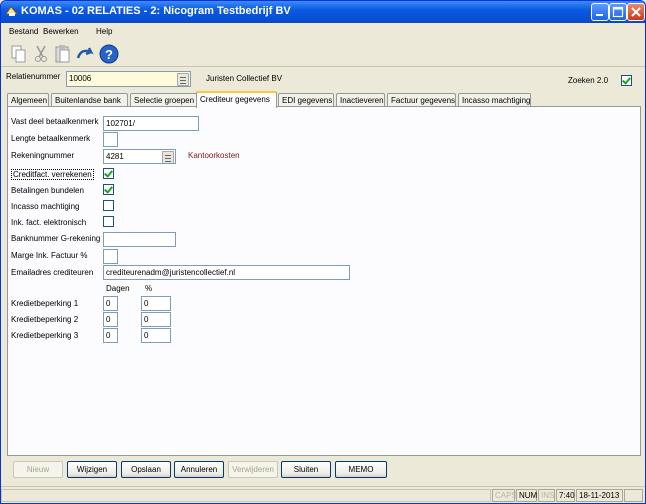 The image size is (646, 504). What do you see at coordinates (156, 335) in the screenshot?
I see `kredietbeperking-3-percent-input: 0` at bounding box center [156, 335].